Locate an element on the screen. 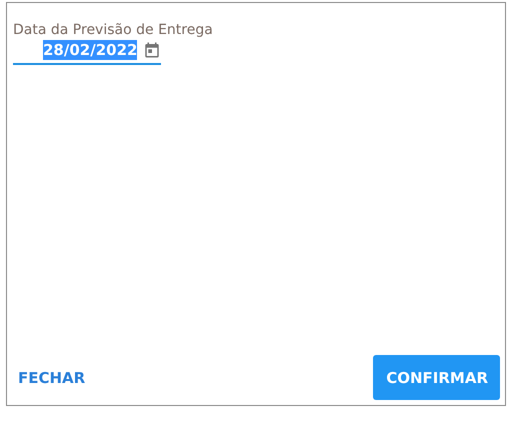 The height and width of the screenshot is (421, 512). close-button: FECHAR is located at coordinates (55, 377).